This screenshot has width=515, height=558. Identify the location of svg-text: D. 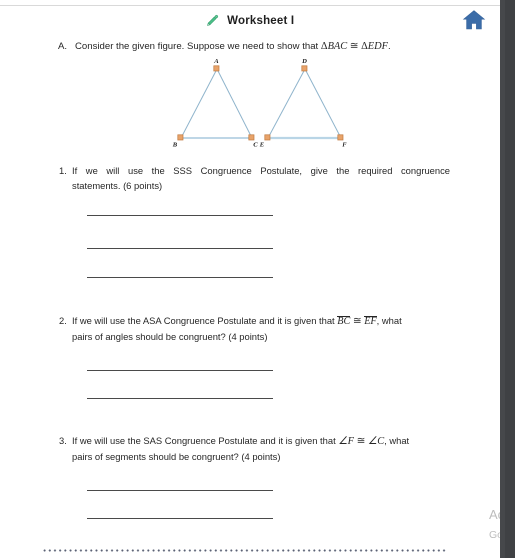
(304, 61).